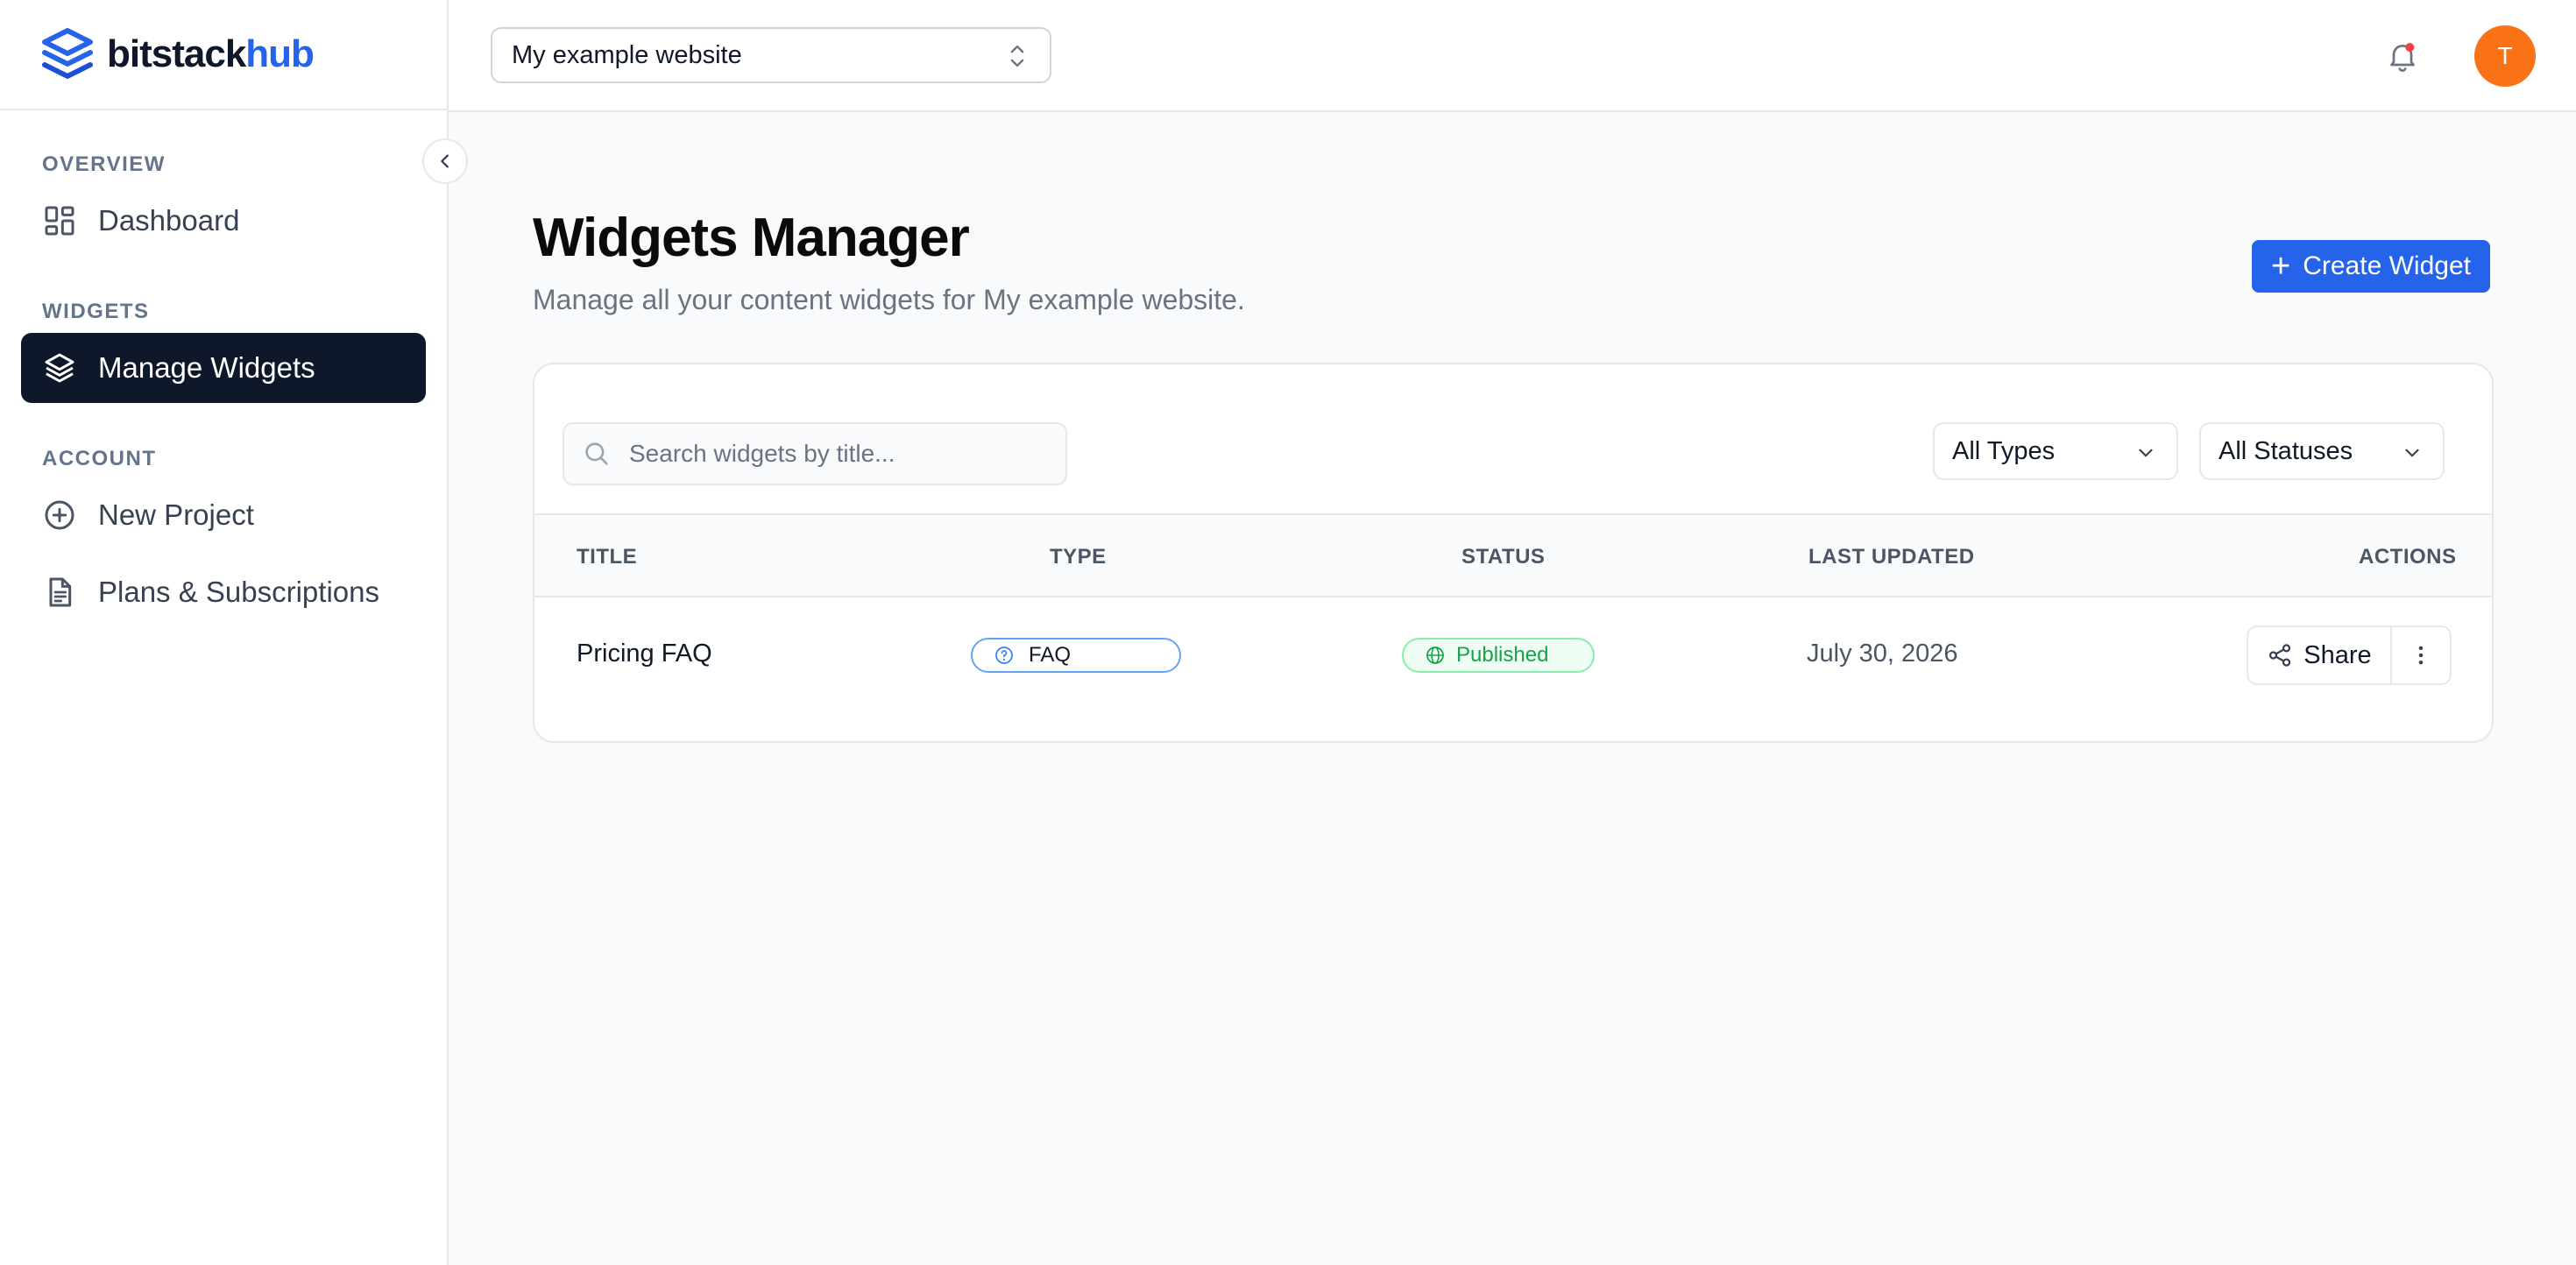  I want to click on share-icon, so click(2280, 655).